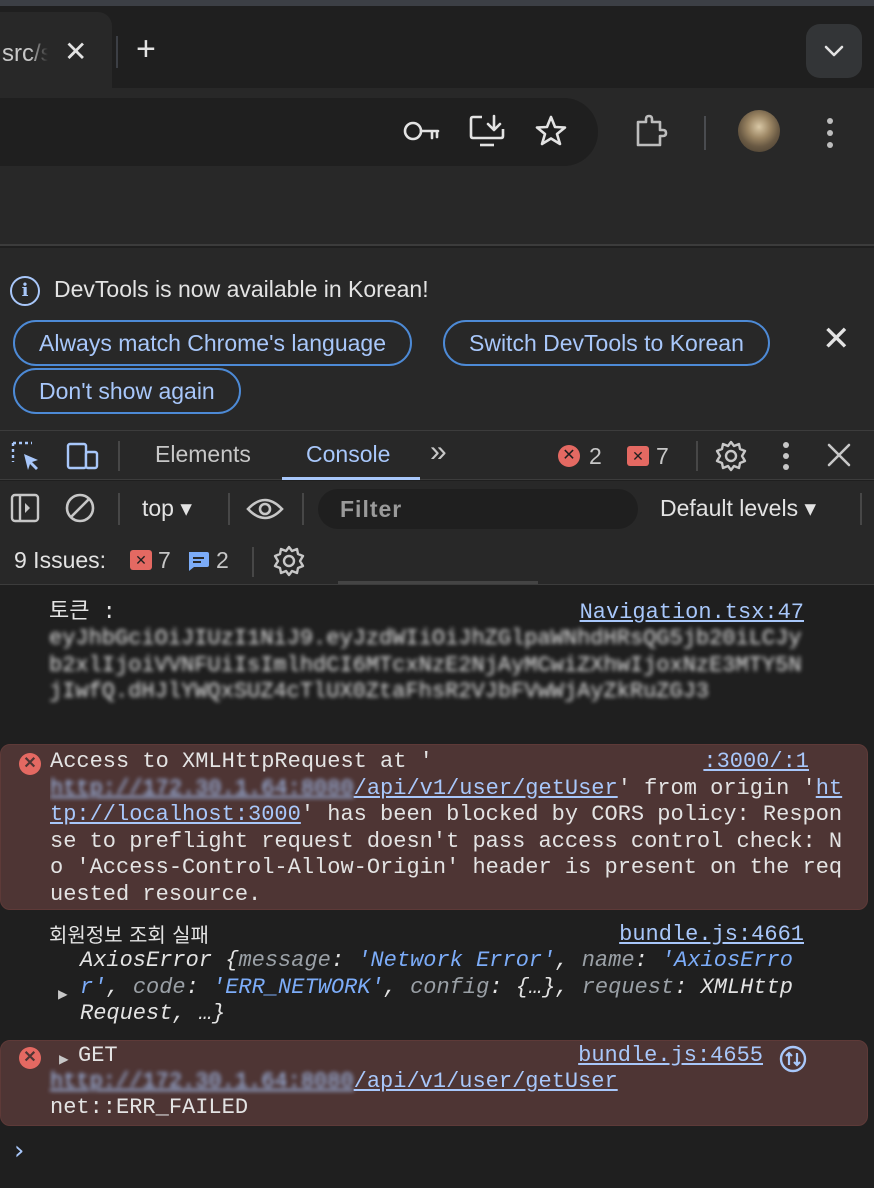 The height and width of the screenshot is (1188, 874). I want to click on prop-key: message, so click(284, 960).